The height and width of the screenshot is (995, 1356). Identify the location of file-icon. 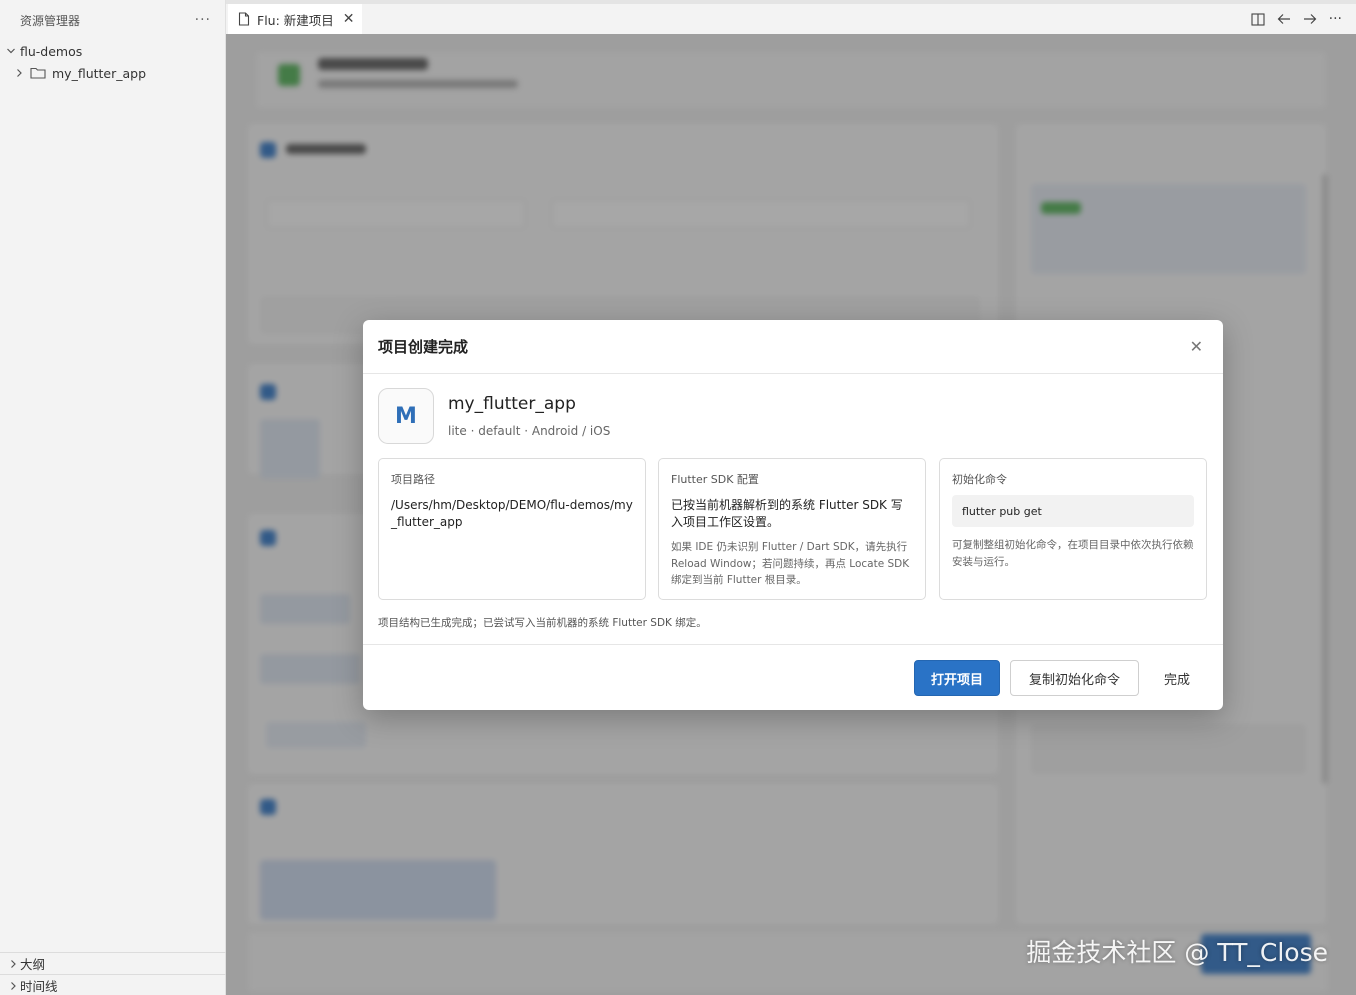
(244, 19).